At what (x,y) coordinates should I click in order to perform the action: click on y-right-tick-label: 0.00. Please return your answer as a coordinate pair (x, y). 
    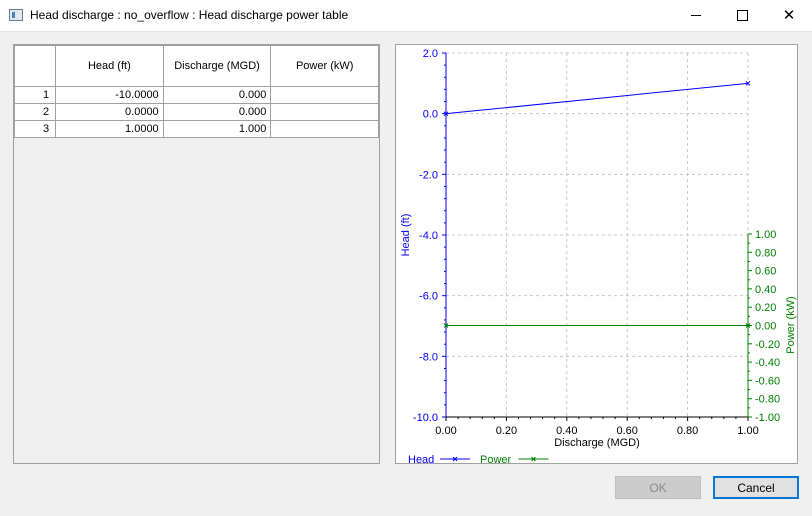
    Looking at the image, I should click on (765, 327).